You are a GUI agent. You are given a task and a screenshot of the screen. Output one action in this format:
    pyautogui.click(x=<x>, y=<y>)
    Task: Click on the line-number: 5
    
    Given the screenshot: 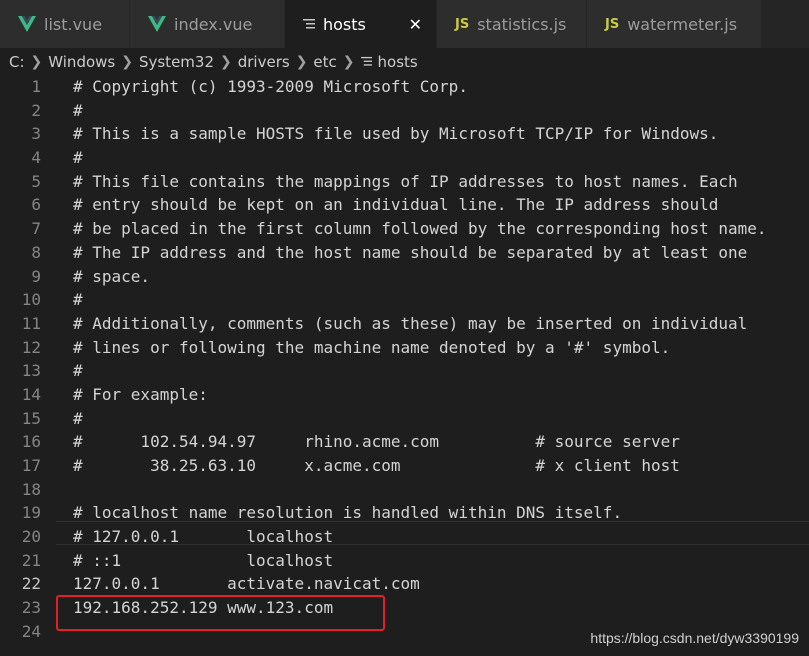 What is the action you would take?
    pyautogui.click(x=36, y=181)
    